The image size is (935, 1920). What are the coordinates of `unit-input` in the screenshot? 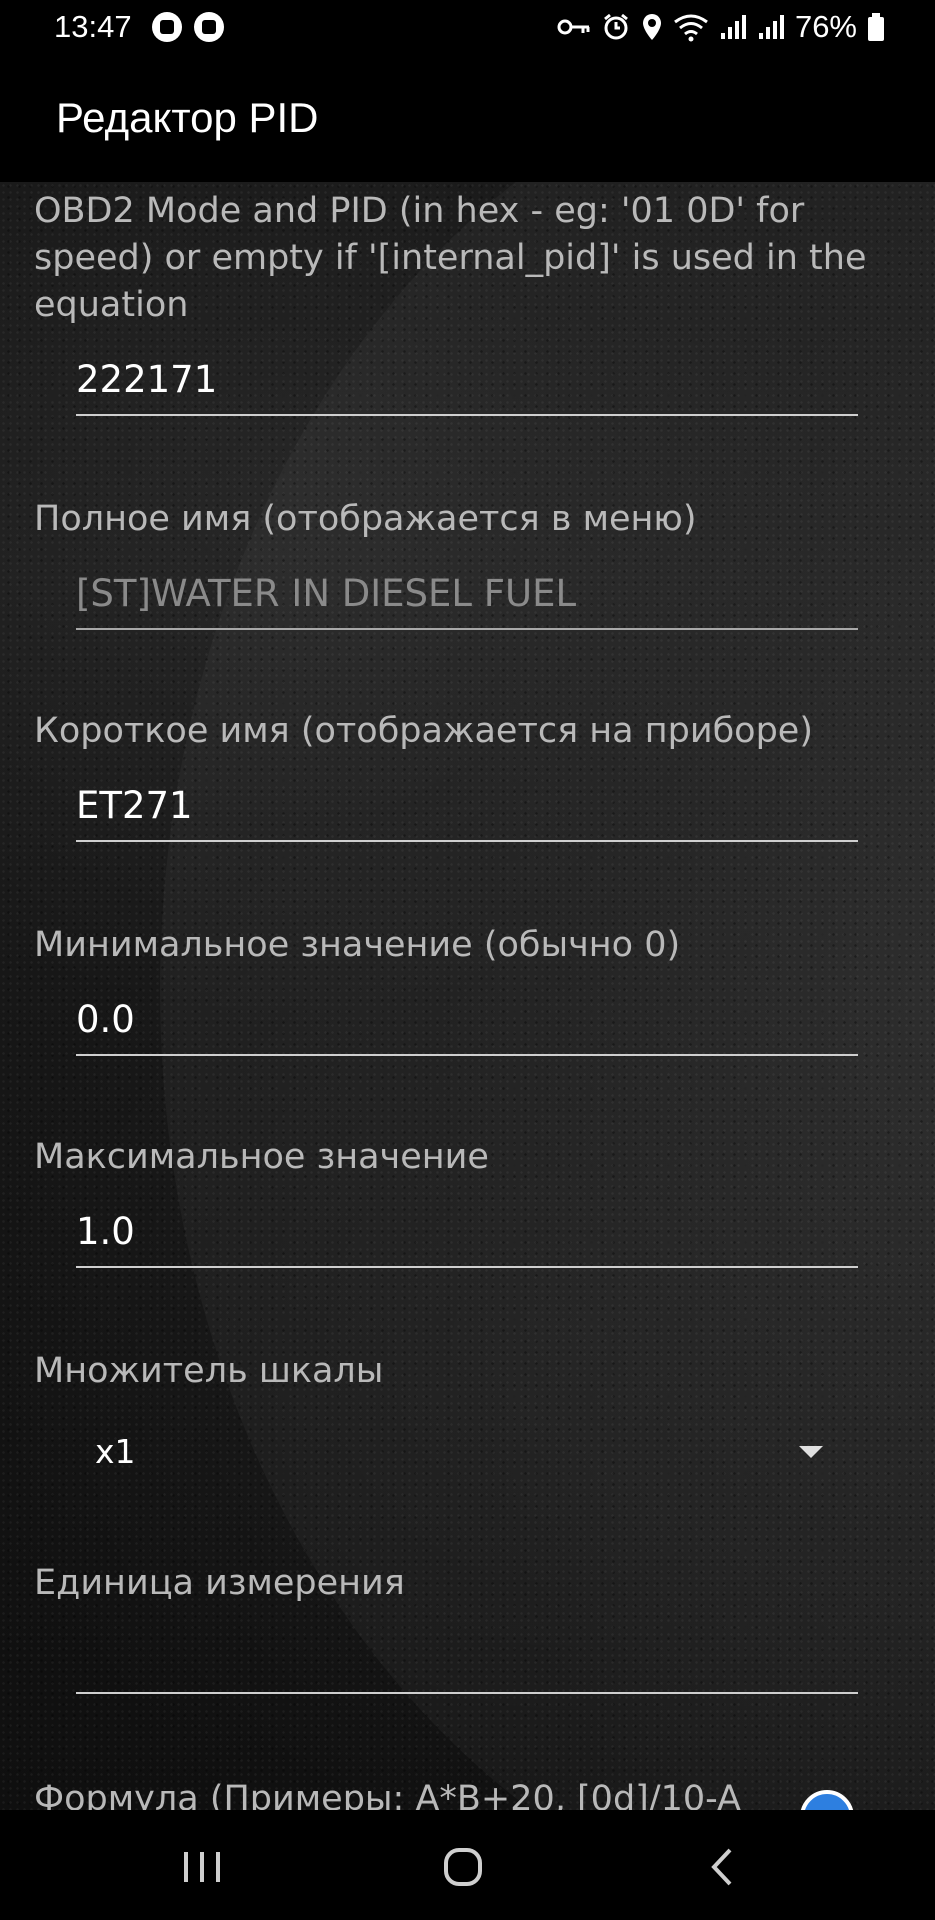 It's located at (467, 1663).